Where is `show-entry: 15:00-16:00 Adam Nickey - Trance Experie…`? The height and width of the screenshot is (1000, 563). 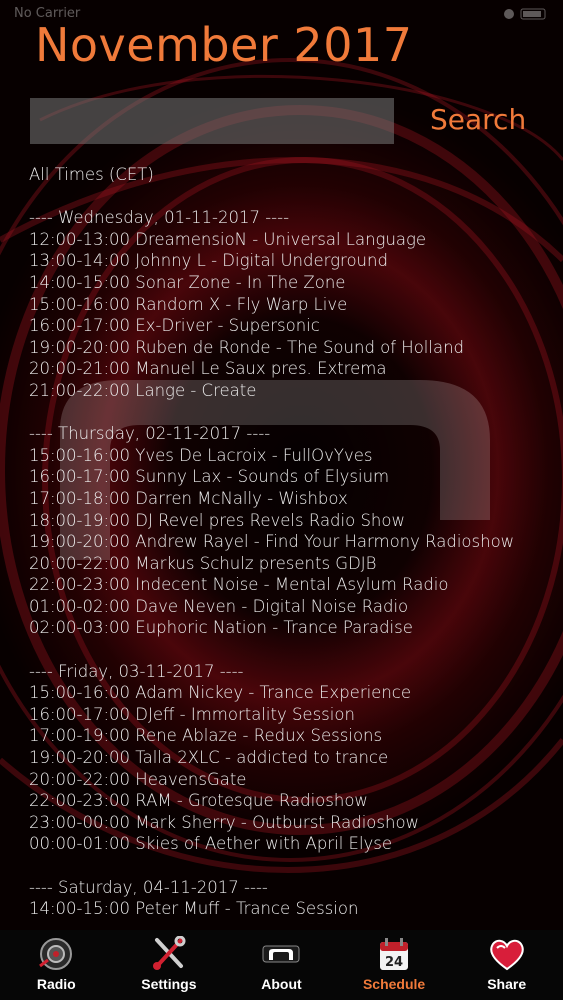
show-entry: 15:00-16:00 Adam Nickey - Trance Experie… is located at coordinates (220, 693).